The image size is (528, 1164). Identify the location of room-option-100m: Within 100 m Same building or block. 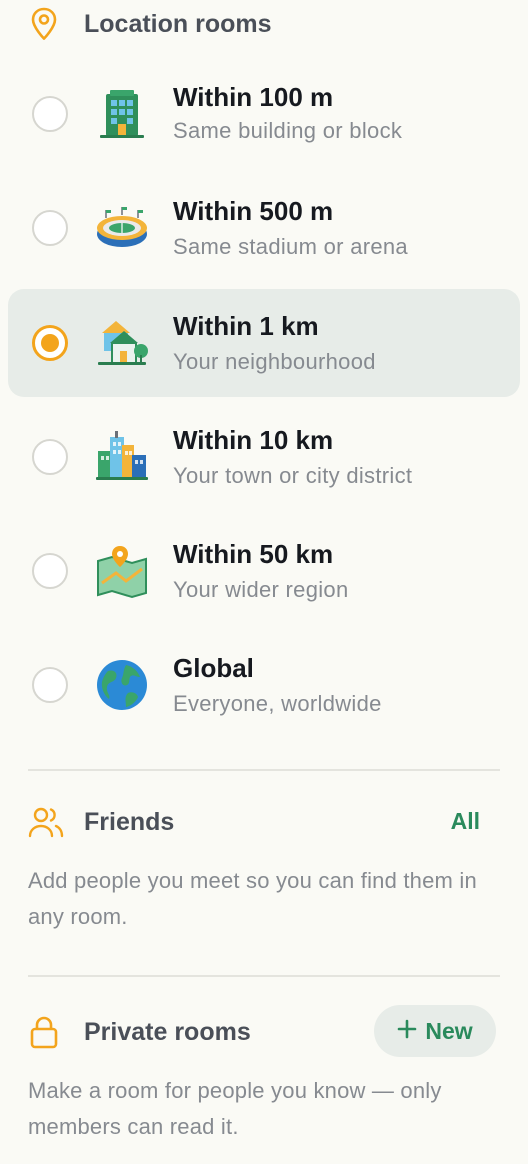
(264, 114).